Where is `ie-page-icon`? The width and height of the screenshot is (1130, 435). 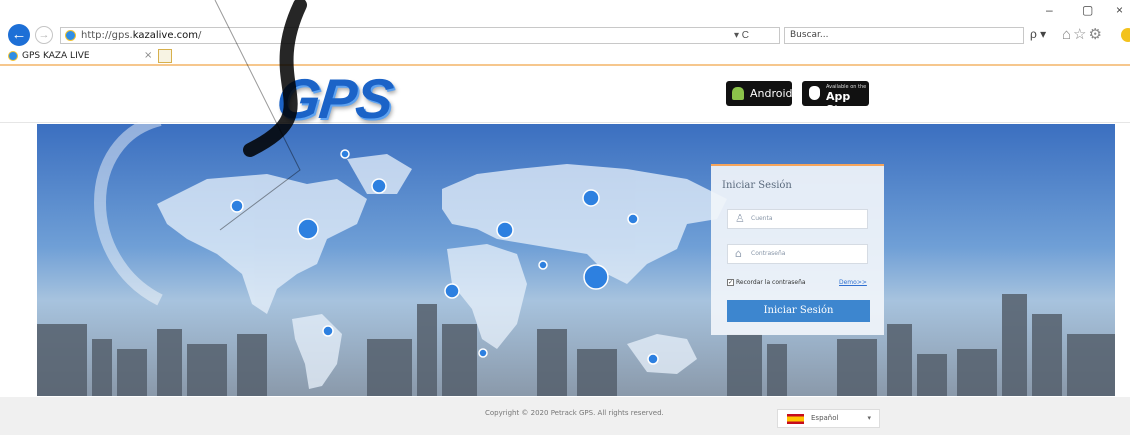
ie-page-icon is located at coordinates (70, 35).